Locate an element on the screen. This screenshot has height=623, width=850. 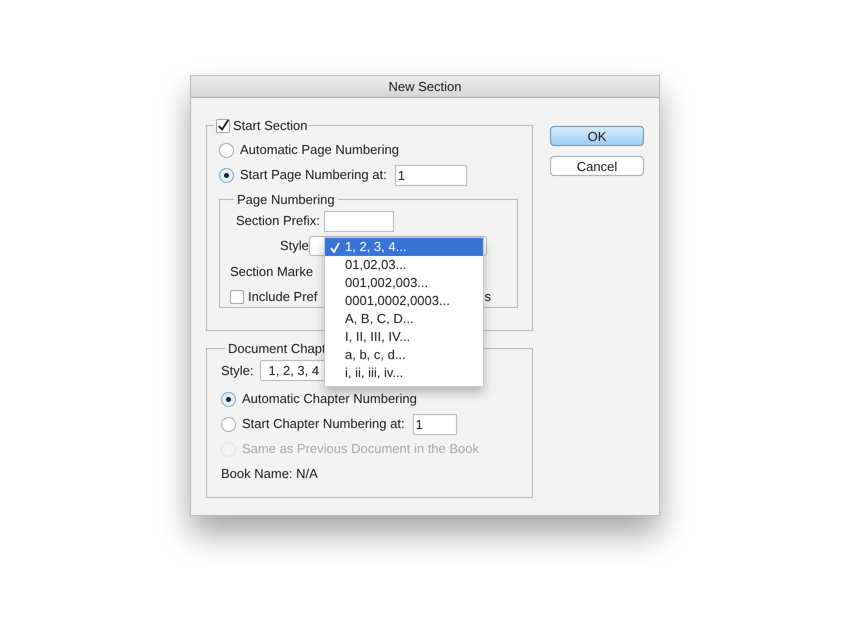
radio-label: Start Chapter Numbering at: is located at coordinates (323, 424).